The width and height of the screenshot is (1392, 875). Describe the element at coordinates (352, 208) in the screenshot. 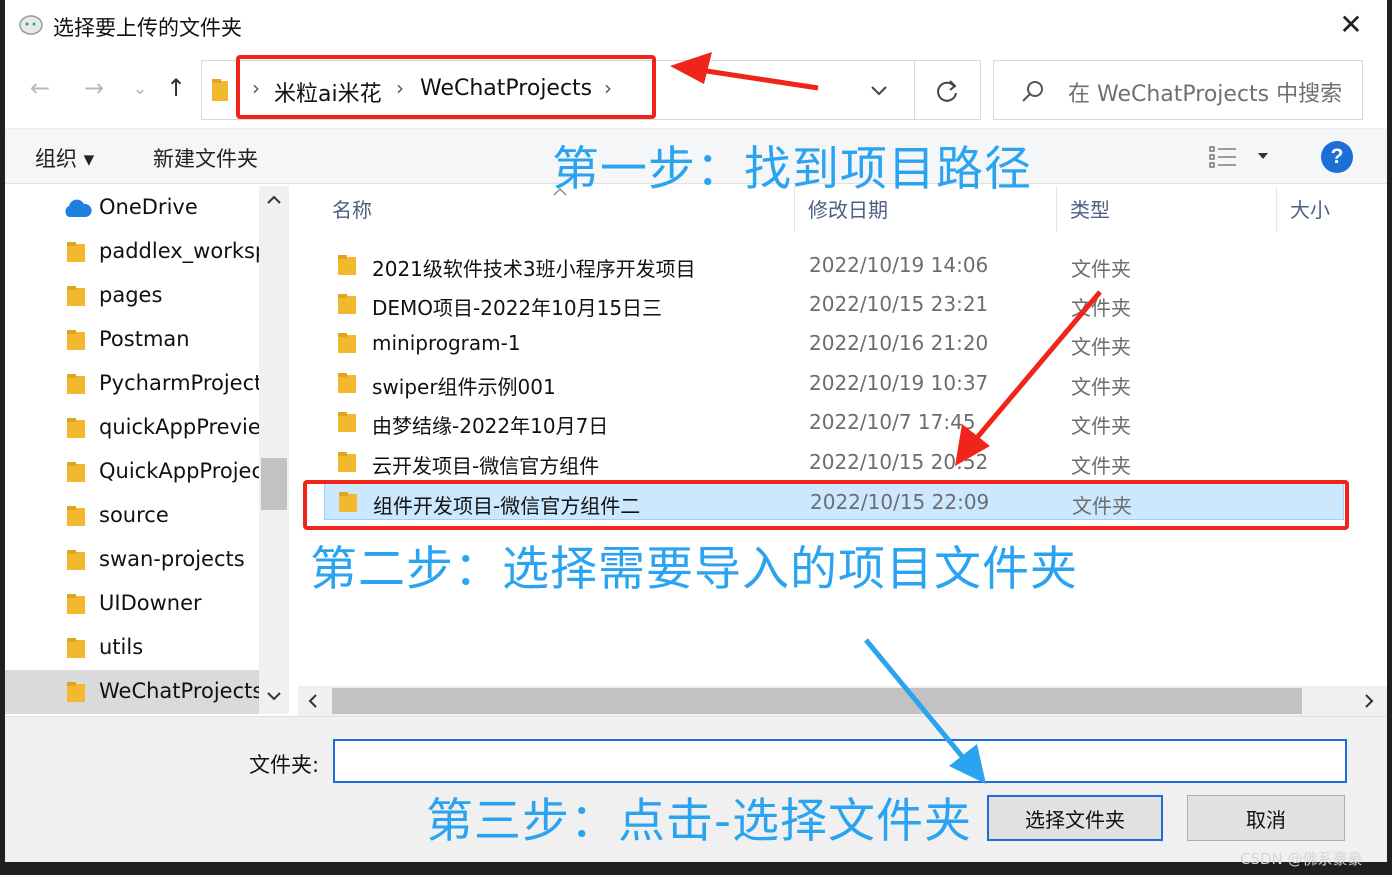

I see `column-header-name: 名称` at that location.